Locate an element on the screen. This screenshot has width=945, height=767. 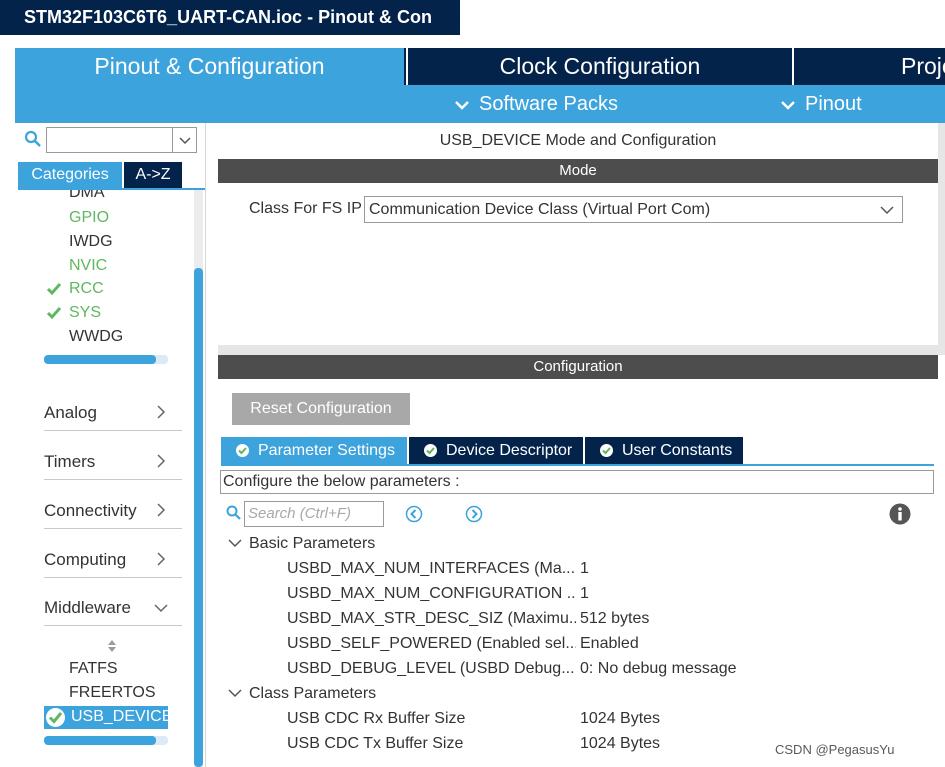
search-icon is located at coordinates (33, 139).